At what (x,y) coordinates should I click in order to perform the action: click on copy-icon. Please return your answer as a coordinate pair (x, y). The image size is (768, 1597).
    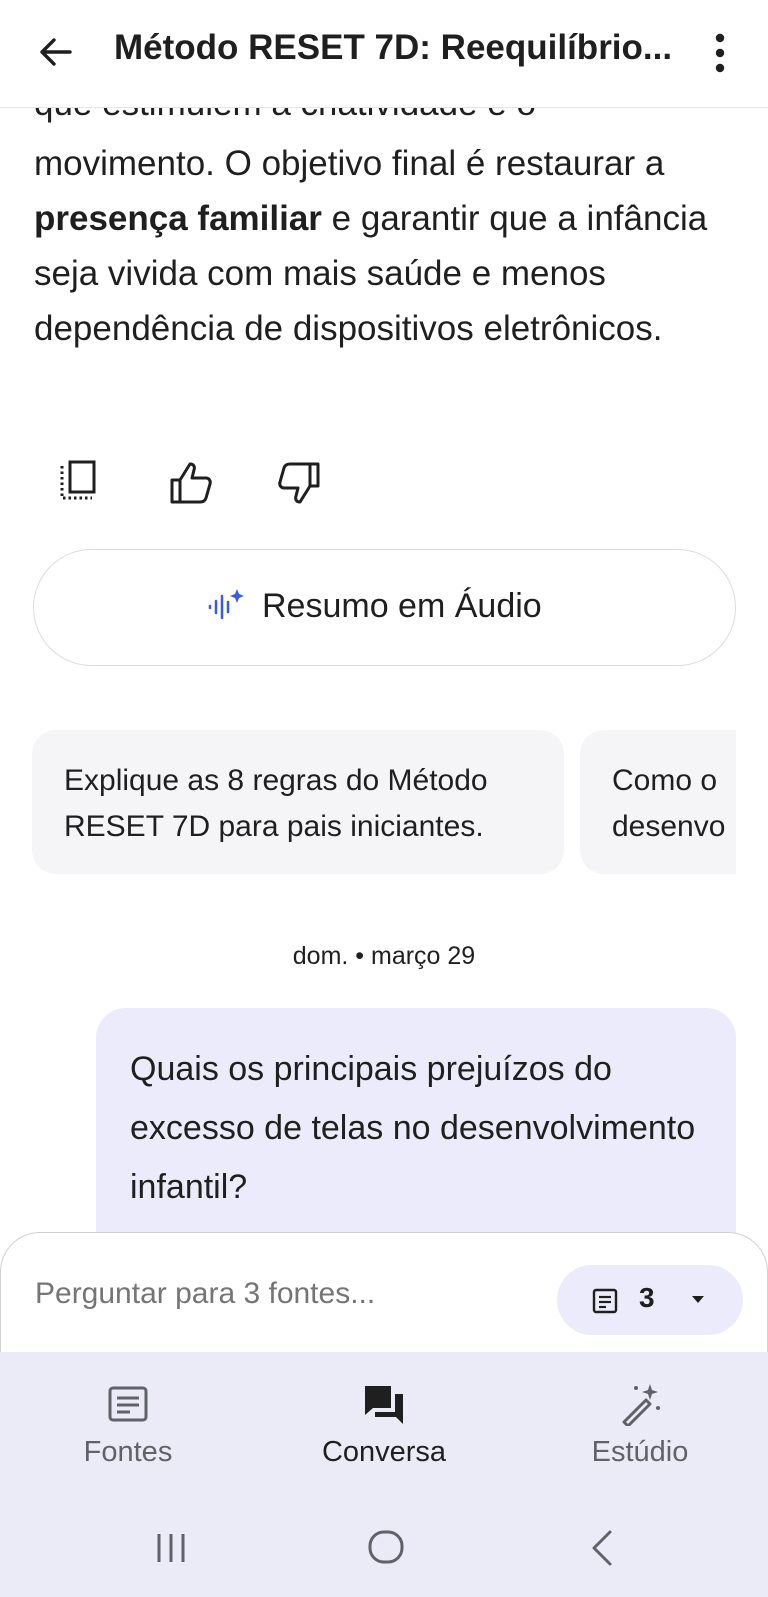
    Looking at the image, I should click on (78, 480).